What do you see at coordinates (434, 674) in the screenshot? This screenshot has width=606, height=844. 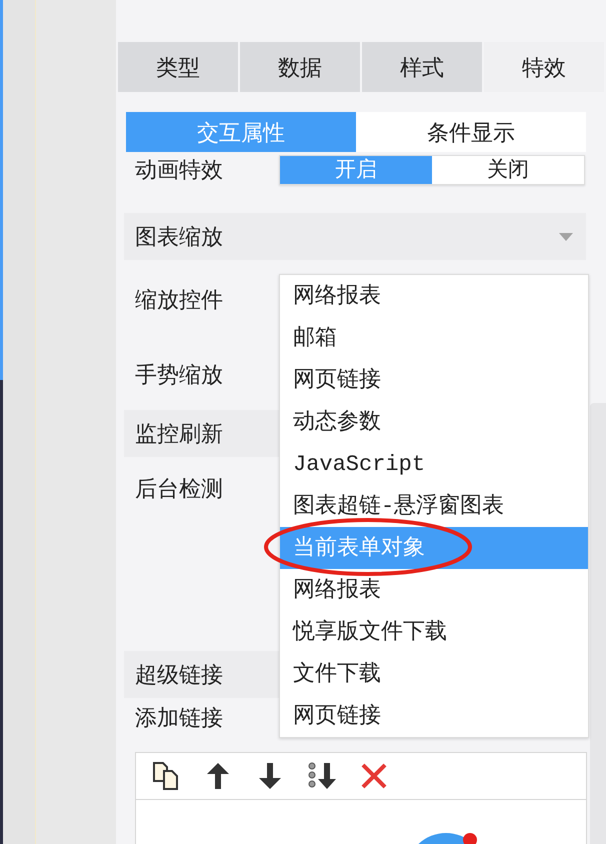 I see `dropdown-item: 文件下载` at bounding box center [434, 674].